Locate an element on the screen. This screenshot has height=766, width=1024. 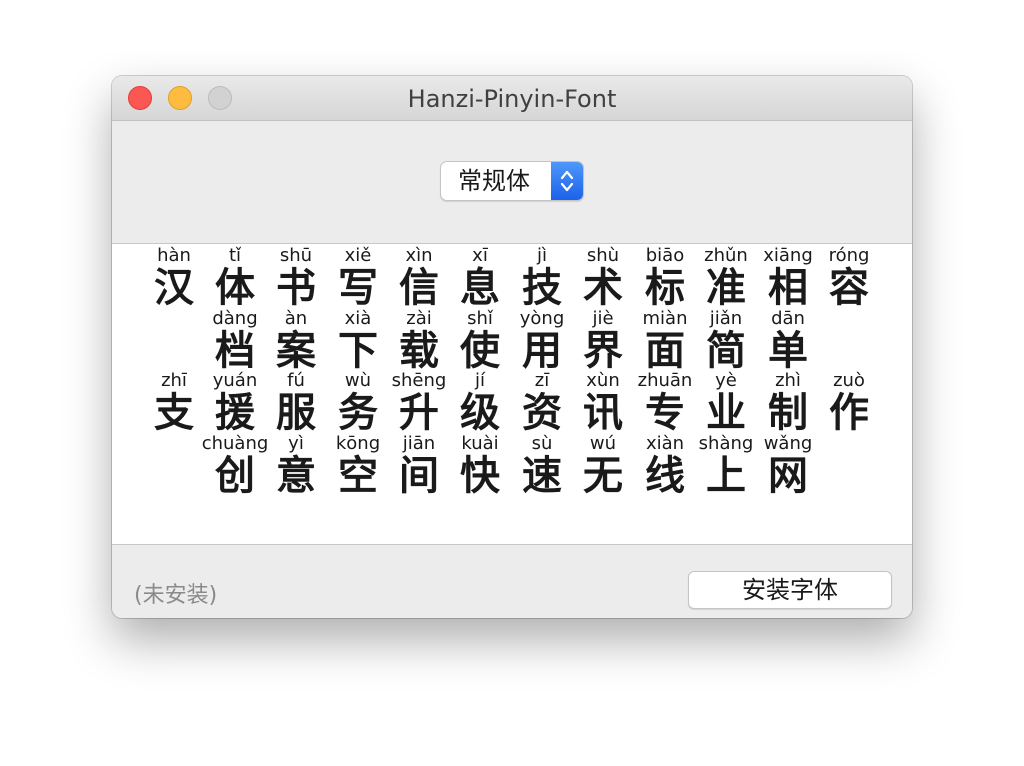
hanzi-glyph: 技 is located at coordinates (542, 288).